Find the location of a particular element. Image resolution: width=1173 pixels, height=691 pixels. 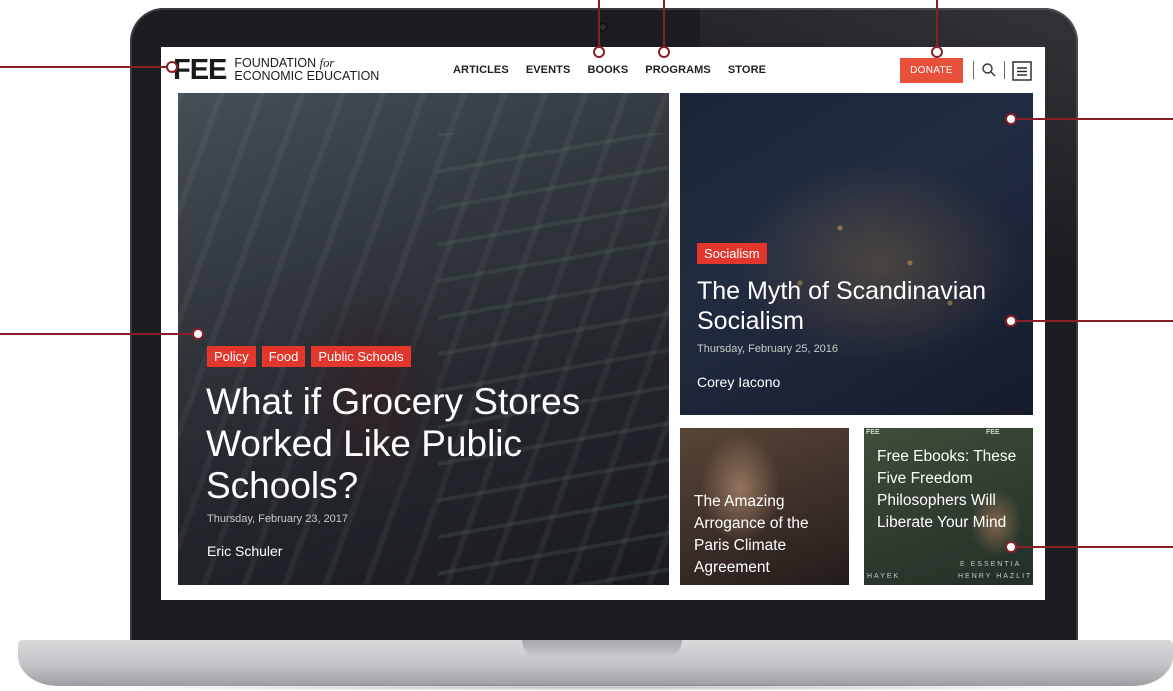

nav-books: BOOKS is located at coordinates (607, 70).